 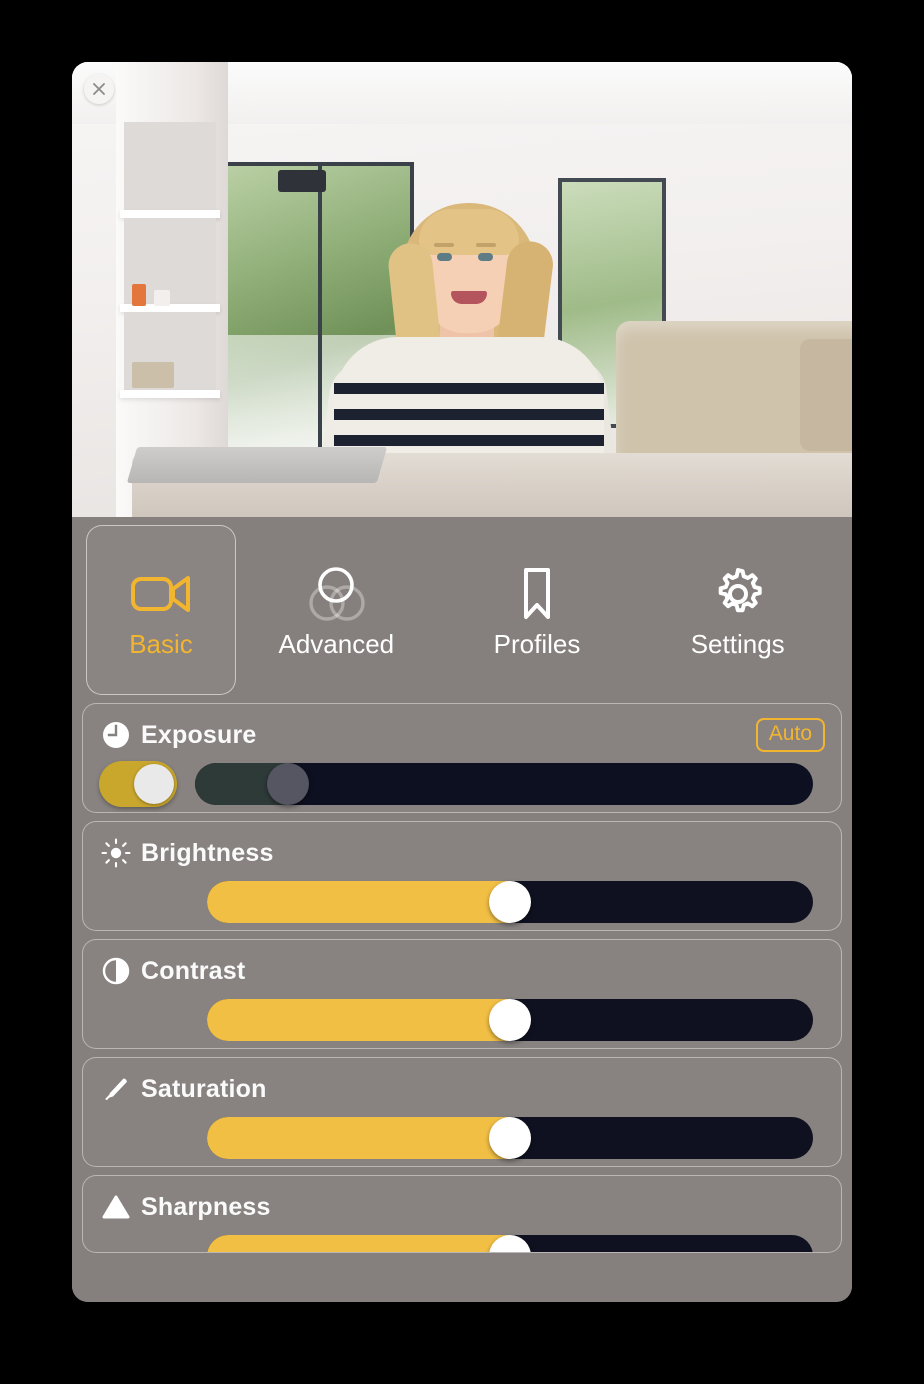 What do you see at coordinates (336, 644) in the screenshot?
I see `tab-advanced-label: Advanced` at bounding box center [336, 644].